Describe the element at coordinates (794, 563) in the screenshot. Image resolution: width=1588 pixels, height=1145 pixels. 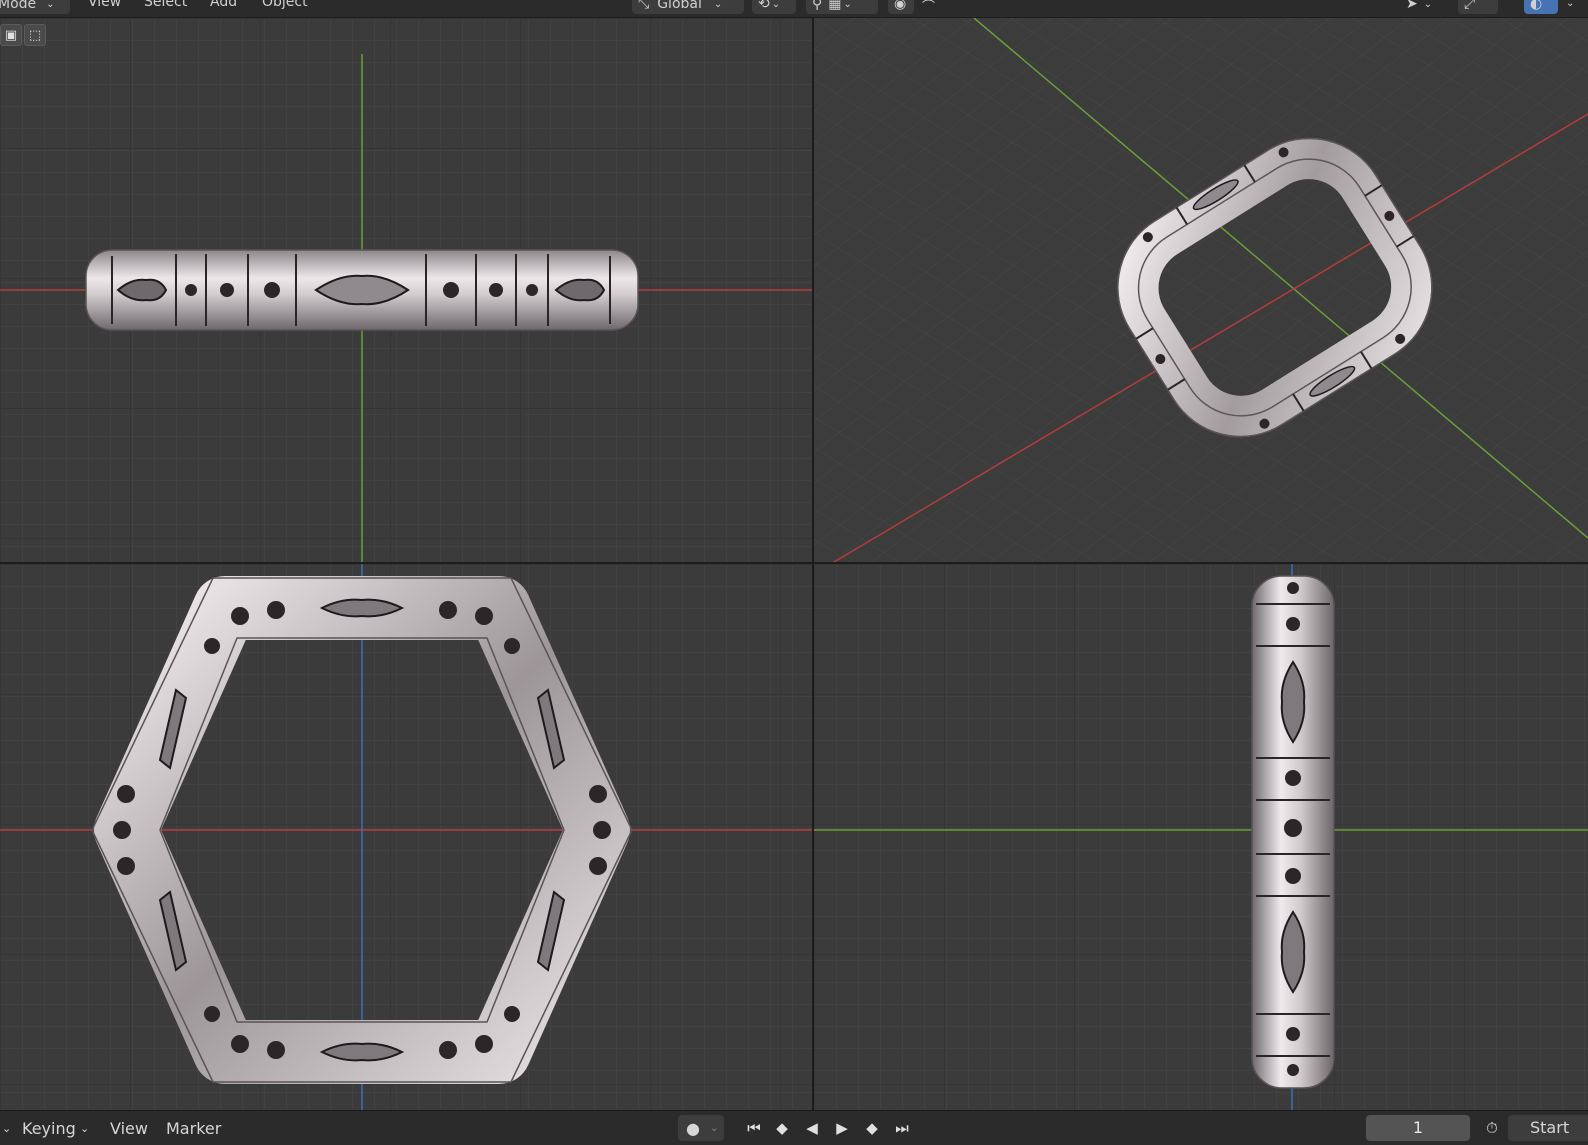
I see `viewport-divider-horizontal` at that location.